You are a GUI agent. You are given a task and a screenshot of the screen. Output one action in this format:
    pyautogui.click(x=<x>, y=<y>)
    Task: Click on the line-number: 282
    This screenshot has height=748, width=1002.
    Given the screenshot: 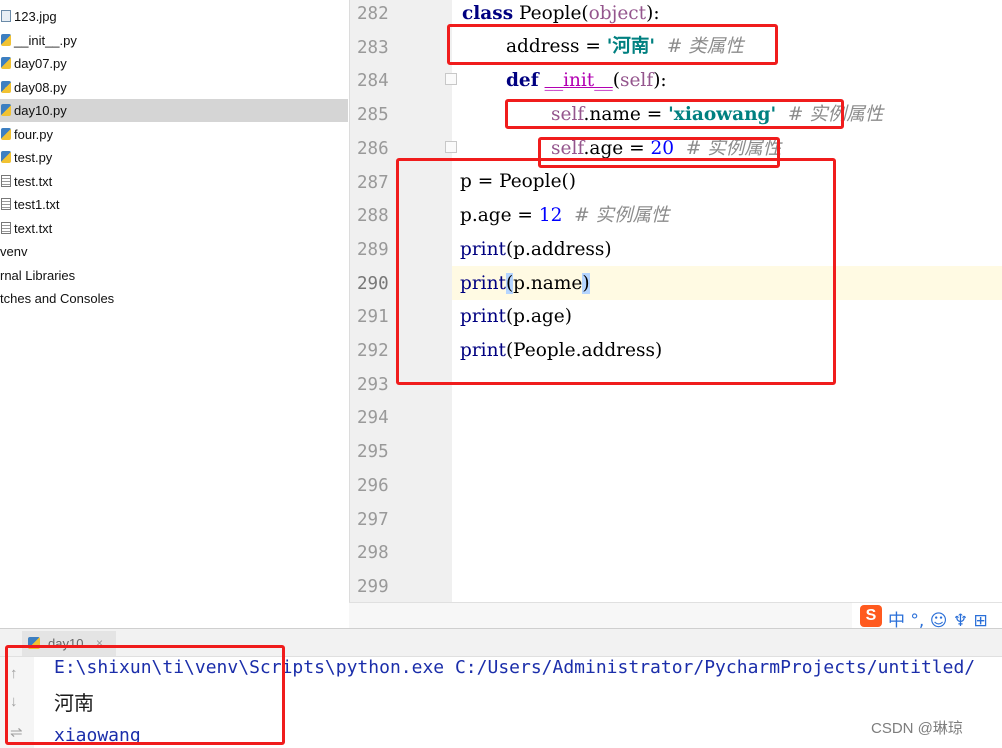 What is the action you would take?
    pyautogui.click(x=373, y=14)
    